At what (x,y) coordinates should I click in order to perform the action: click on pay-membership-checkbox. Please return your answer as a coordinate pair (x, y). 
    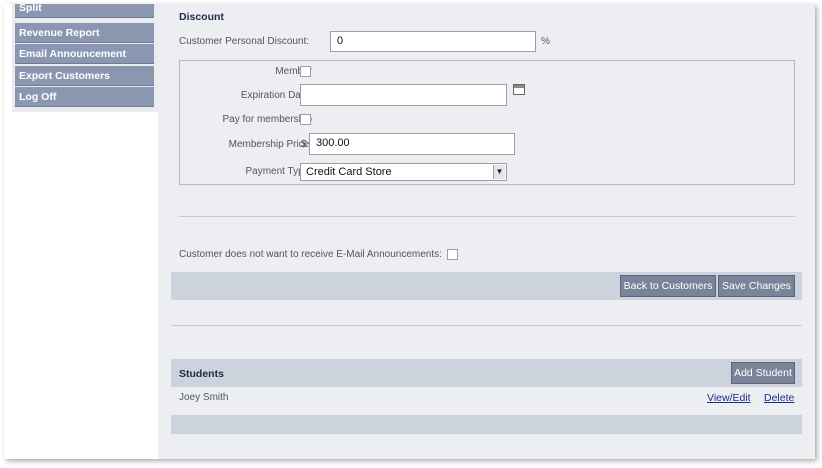
    Looking at the image, I should click on (305, 119).